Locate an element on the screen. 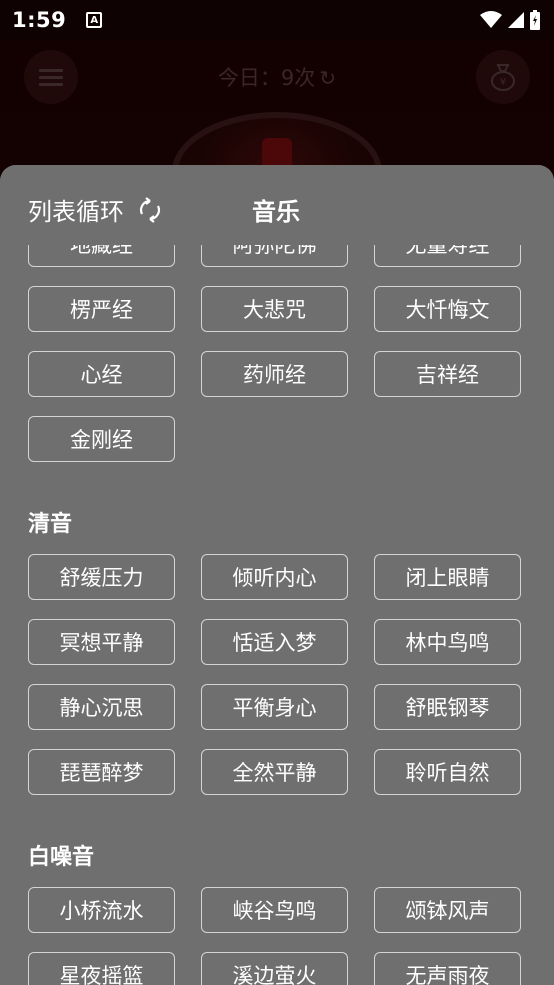 The image size is (554, 985). track-button: 大忏悔文 is located at coordinates (447, 309).